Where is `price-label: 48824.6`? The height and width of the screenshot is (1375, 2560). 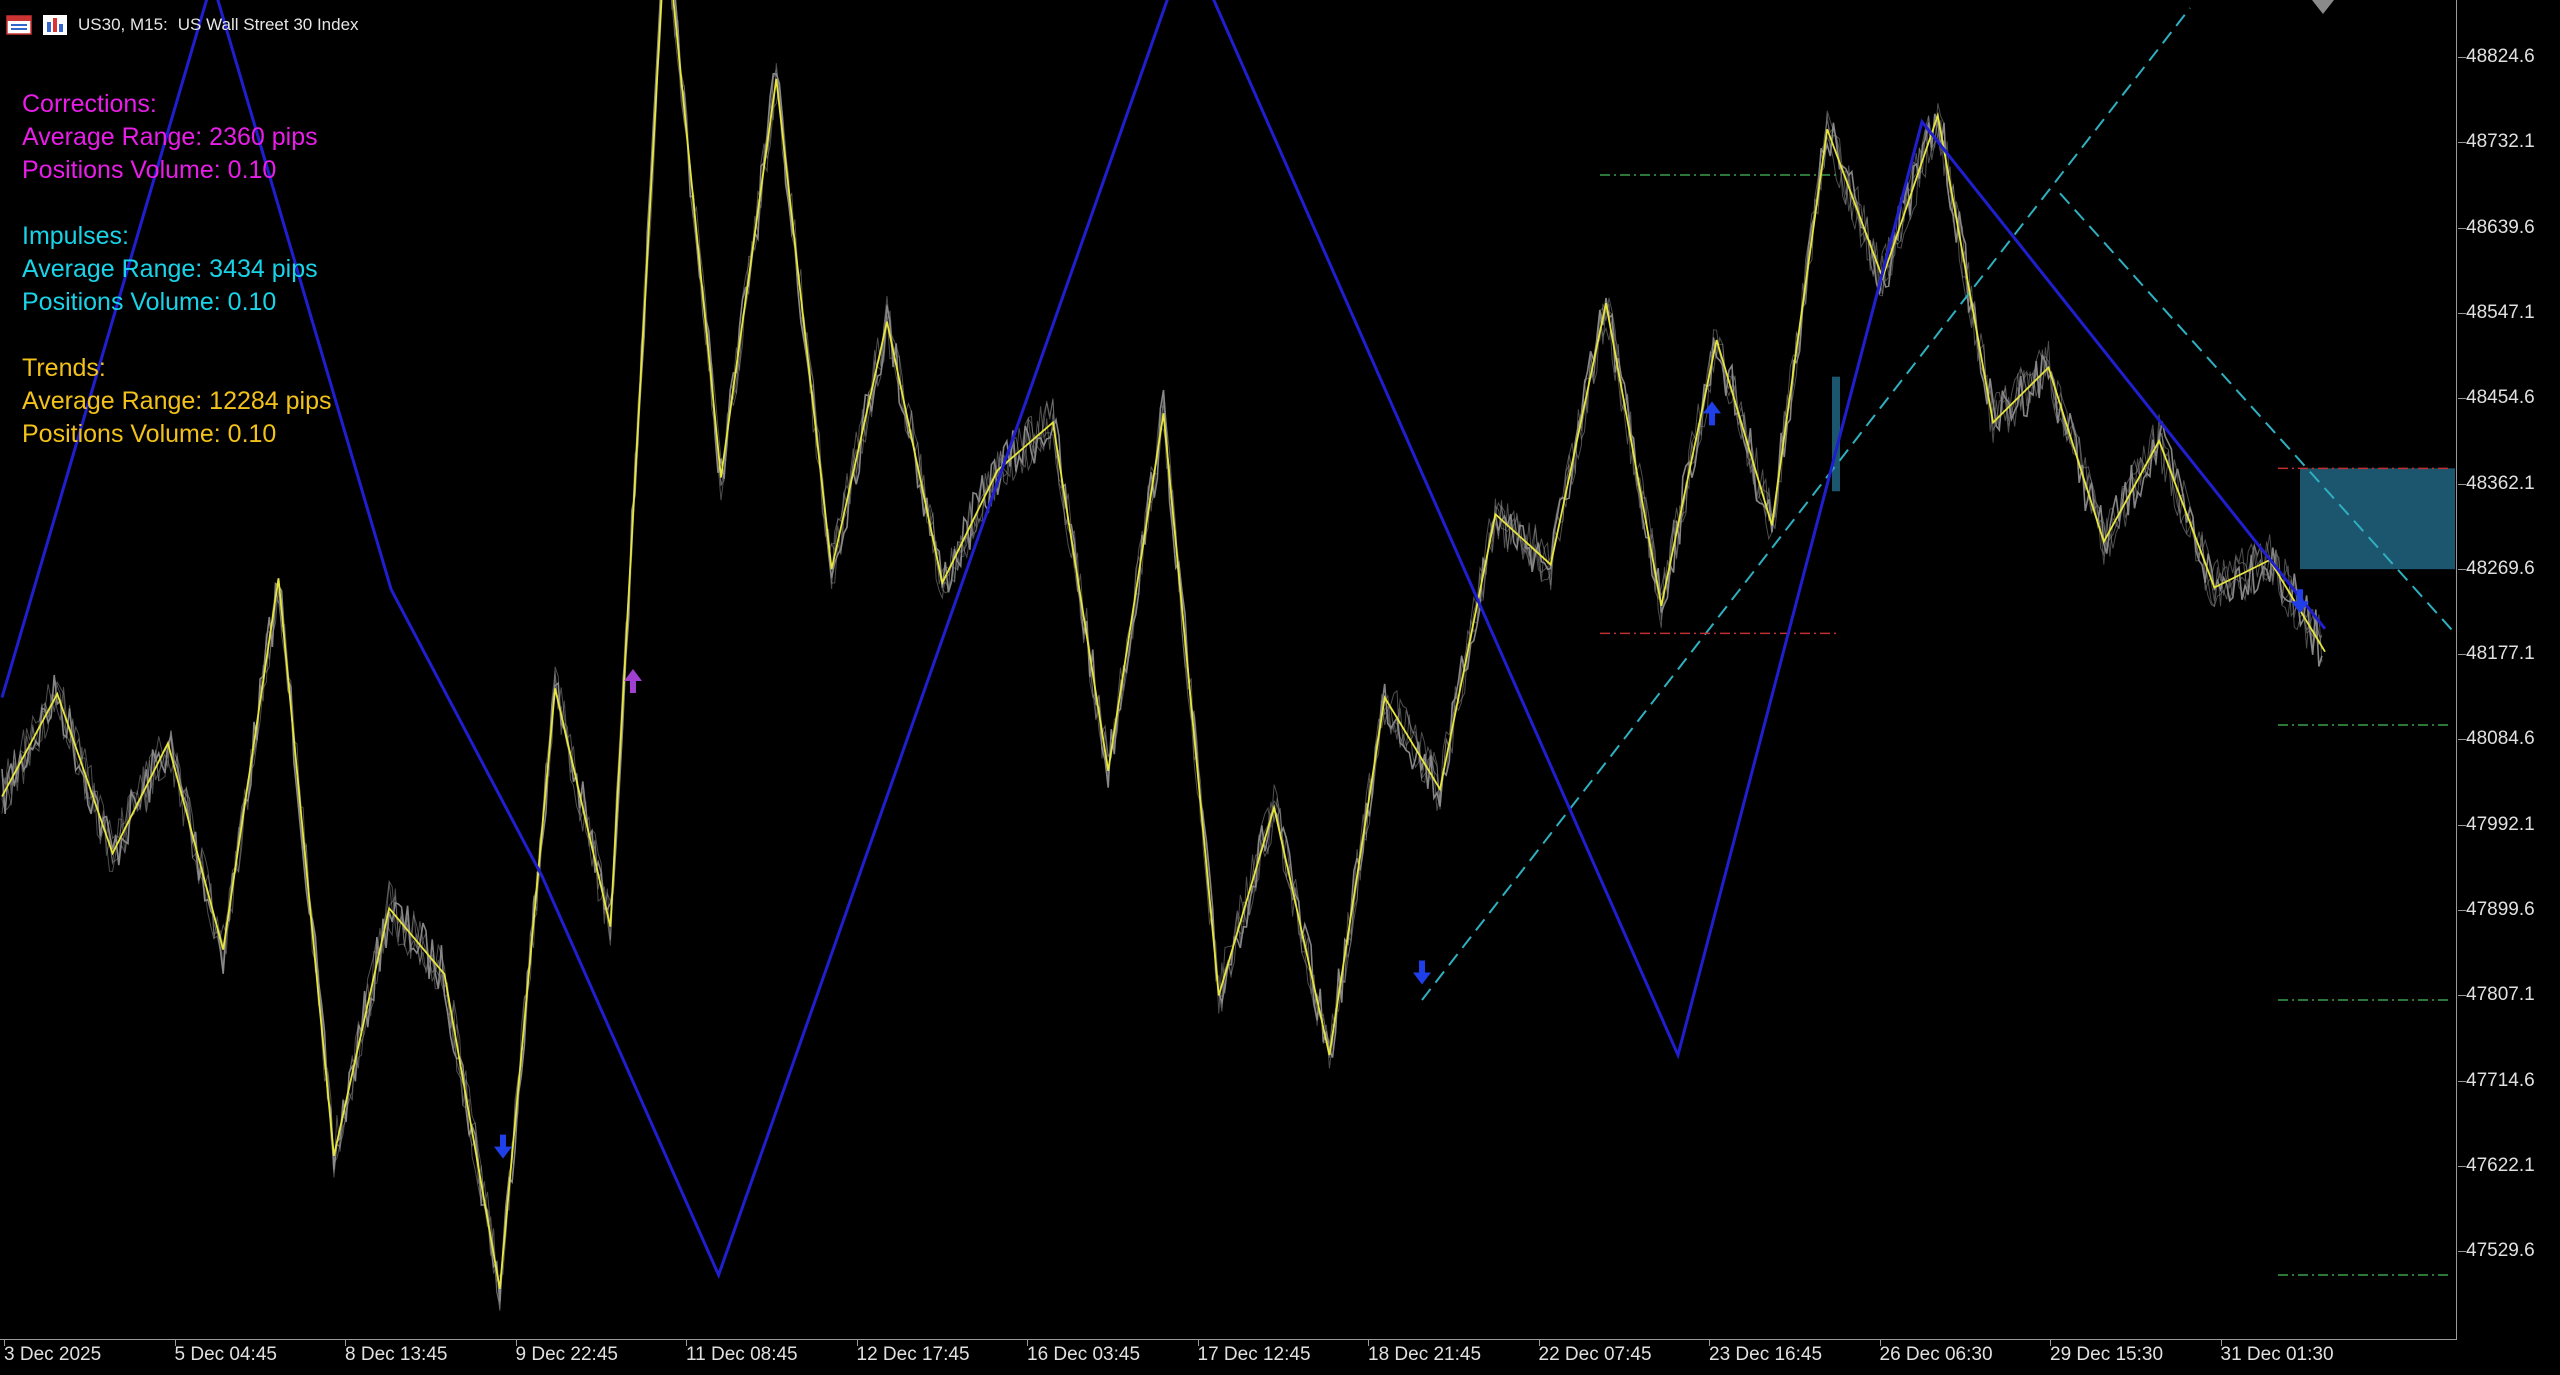 price-label: 48824.6 is located at coordinates (2500, 56).